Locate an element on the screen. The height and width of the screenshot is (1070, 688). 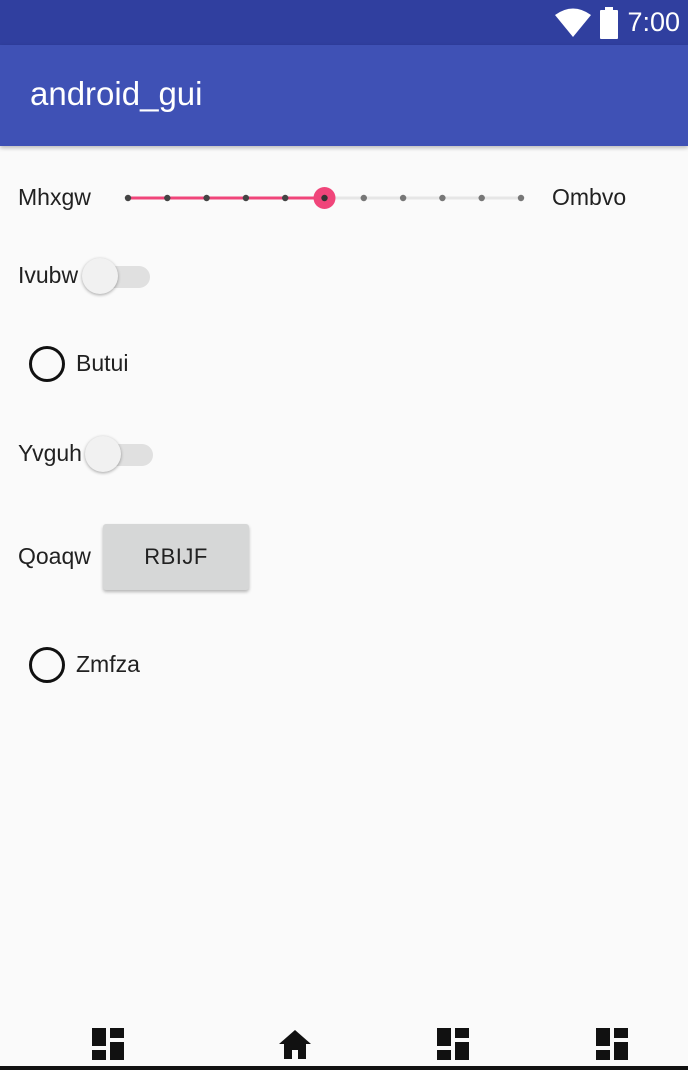
button-row-label: Qoaqw is located at coordinates (54, 556).